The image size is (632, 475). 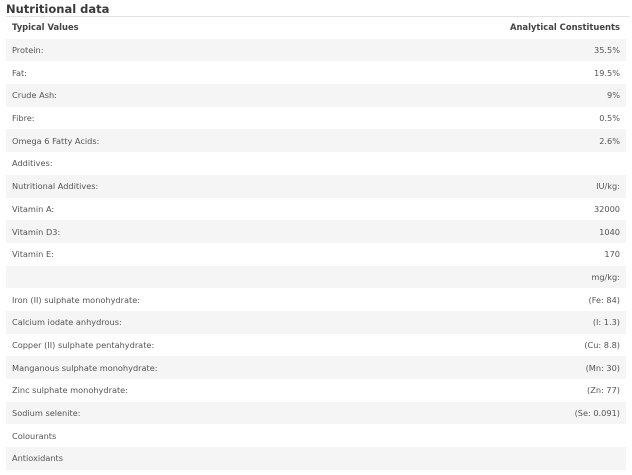 What do you see at coordinates (608, 186) in the screenshot?
I see `row-value: IU/kg:` at bounding box center [608, 186].